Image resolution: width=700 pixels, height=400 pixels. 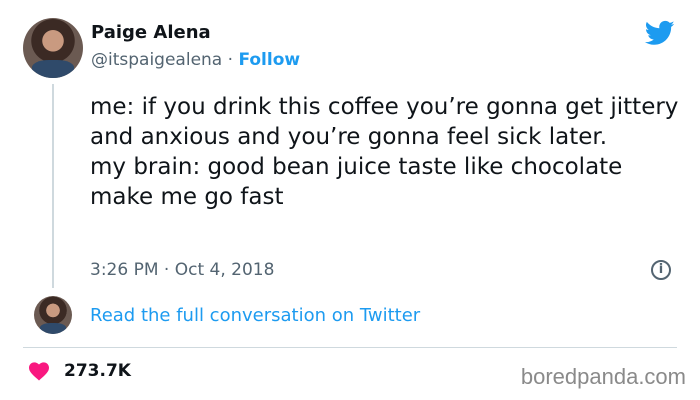 I want to click on follow-button: Follow, so click(x=269, y=60).